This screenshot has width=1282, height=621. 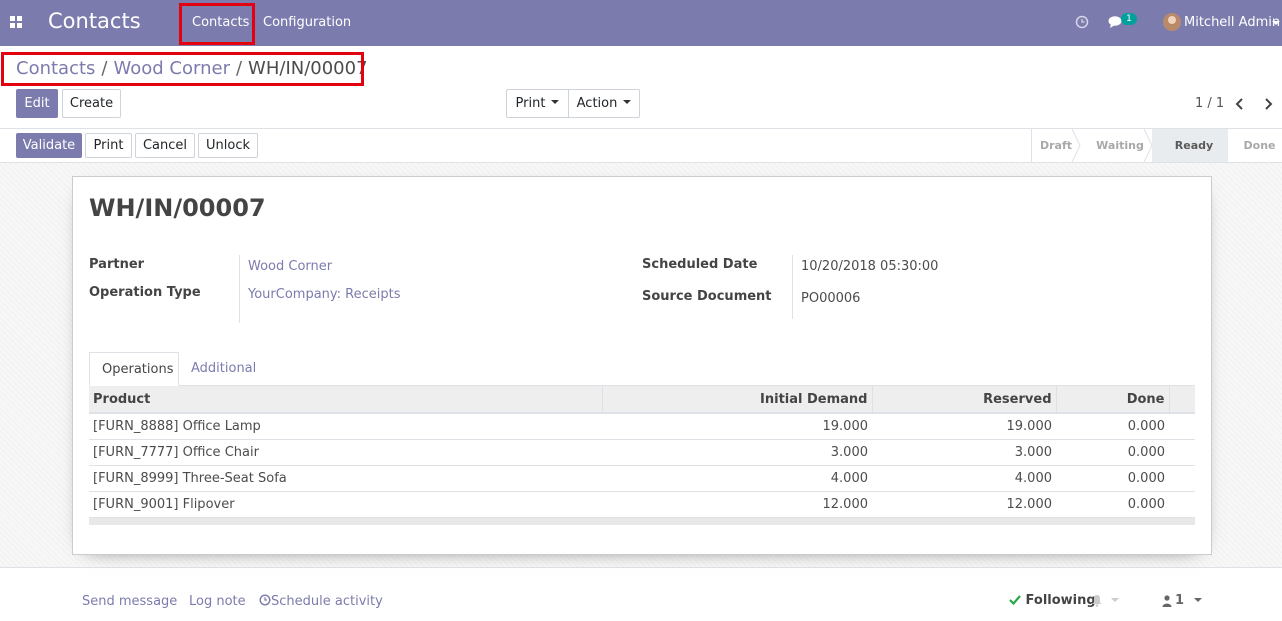 I want to click on highlight-annotation-breadcrumb, so click(x=182, y=69).